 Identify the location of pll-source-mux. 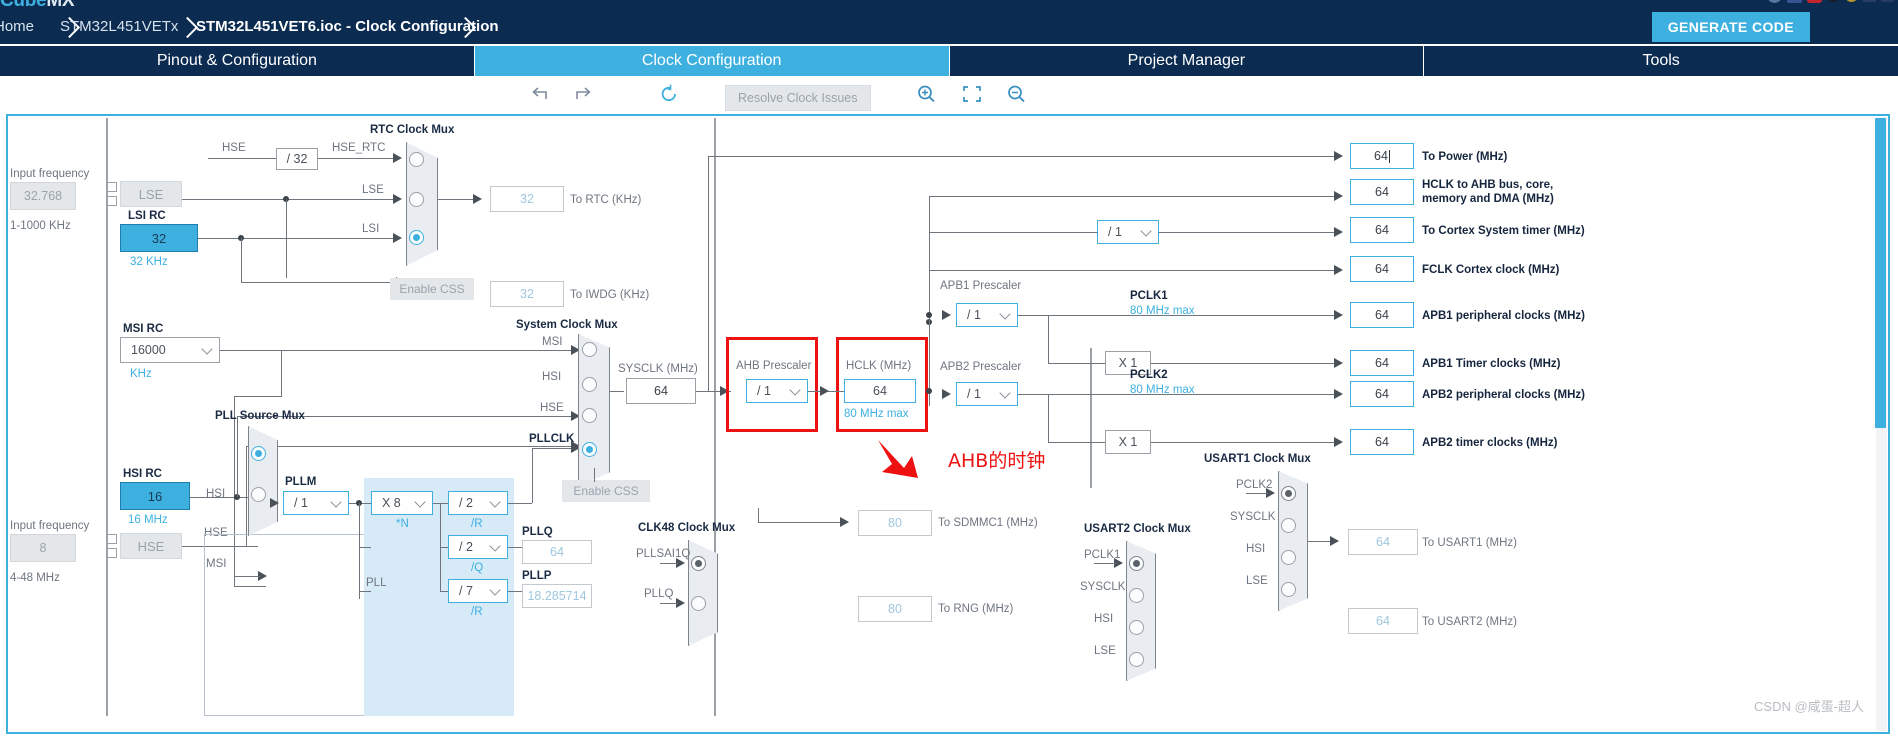
(263, 481).